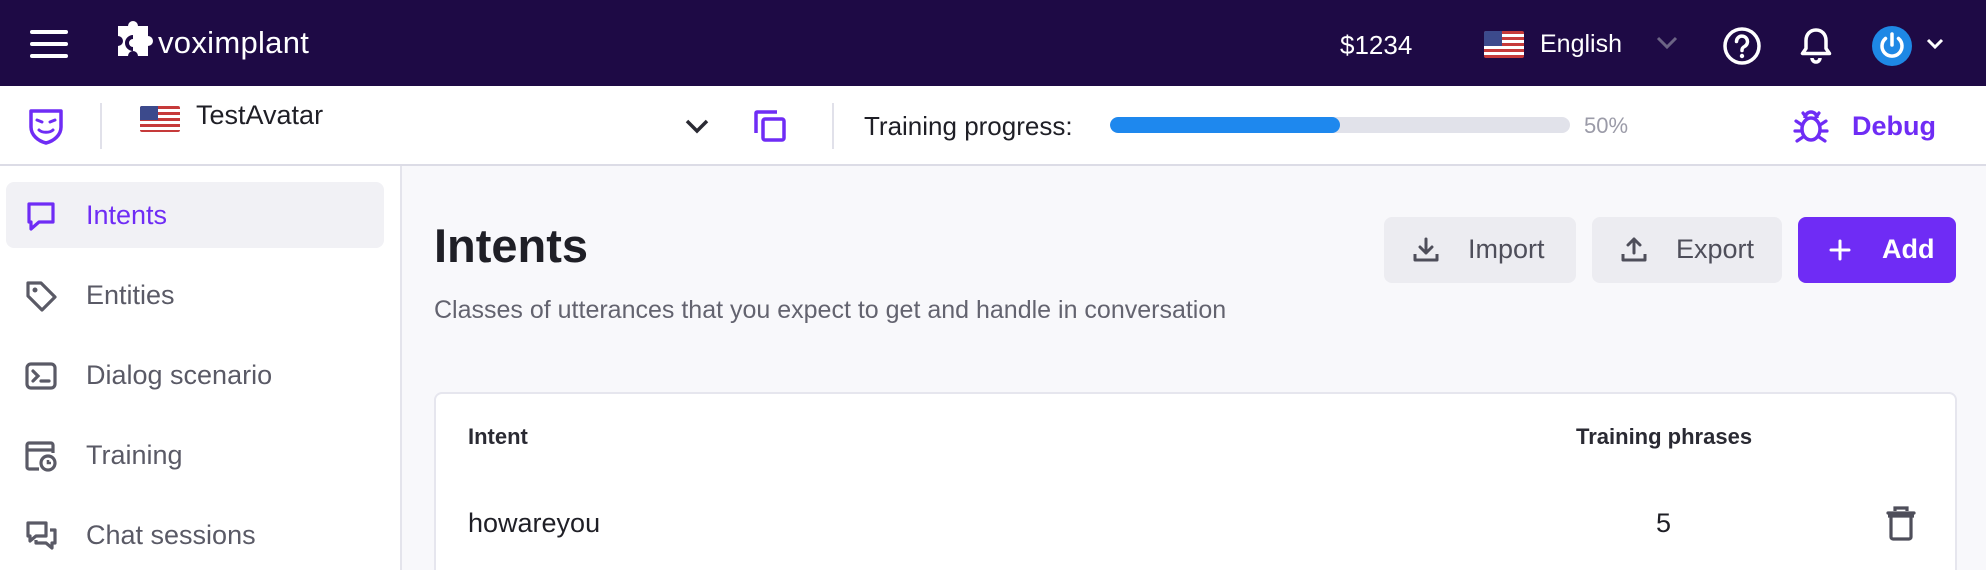 The width and height of the screenshot is (1986, 570). I want to click on training-progress-fill, so click(1225, 125).